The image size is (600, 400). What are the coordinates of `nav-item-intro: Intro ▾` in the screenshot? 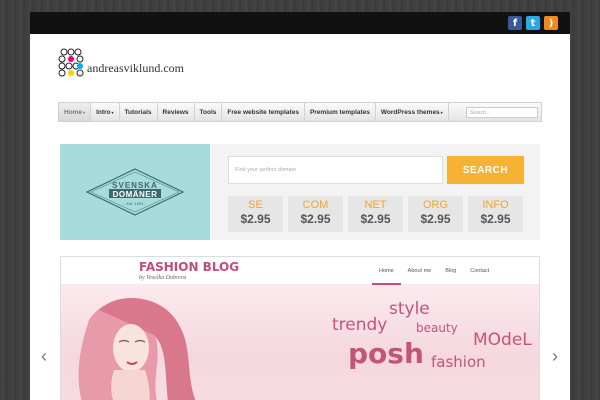 It's located at (105, 112).